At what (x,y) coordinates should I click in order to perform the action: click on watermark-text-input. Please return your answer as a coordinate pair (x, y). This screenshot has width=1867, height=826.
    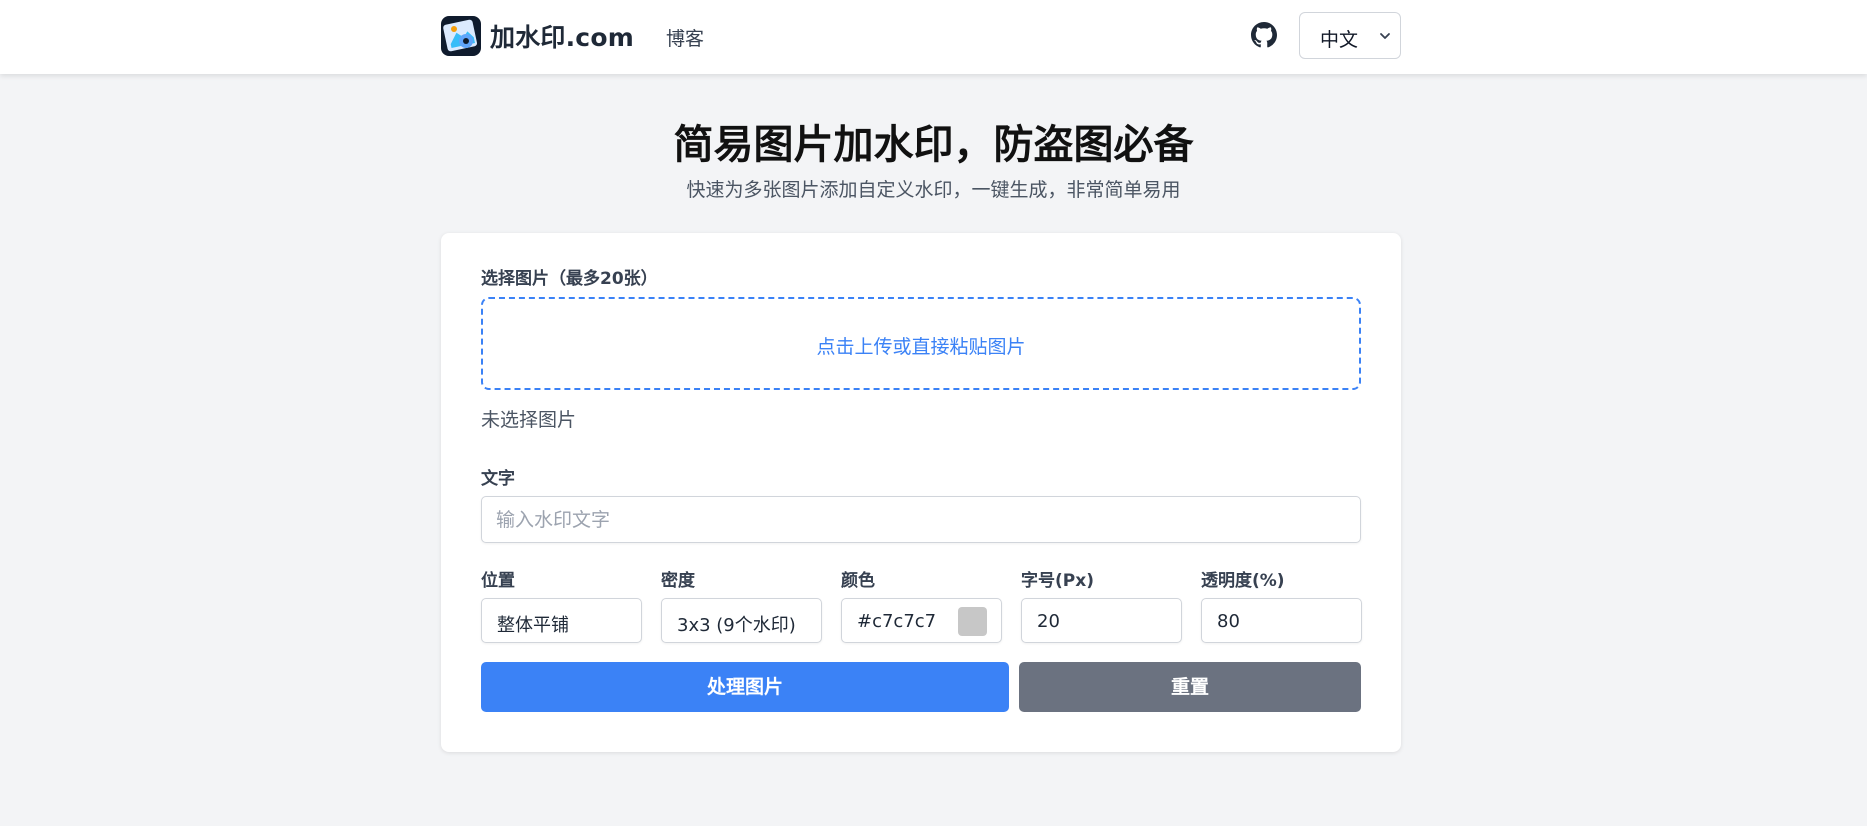
    Looking at the image, I should click on (921, 519).